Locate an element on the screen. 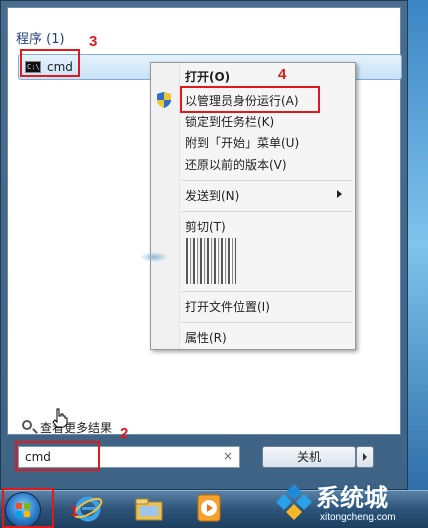 This screenshot has width=428, height=528. menu-item-open: 打开(O) is located at coordinates (207, 77).